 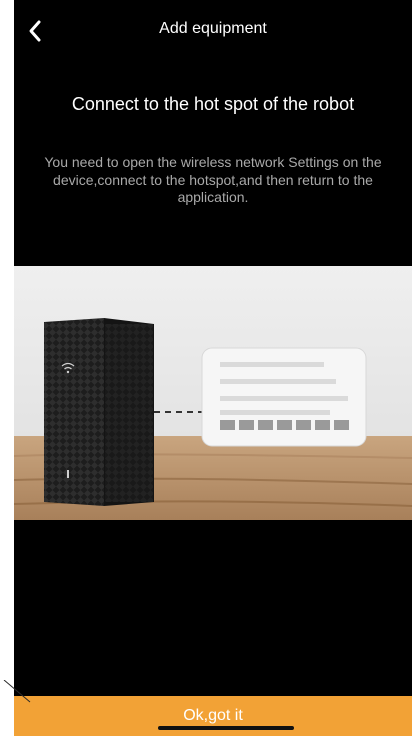 What do you see at coordinates (213, 28) in the screenshot?
I see `page-title: Add equipment` at bounding box center [213, 28].